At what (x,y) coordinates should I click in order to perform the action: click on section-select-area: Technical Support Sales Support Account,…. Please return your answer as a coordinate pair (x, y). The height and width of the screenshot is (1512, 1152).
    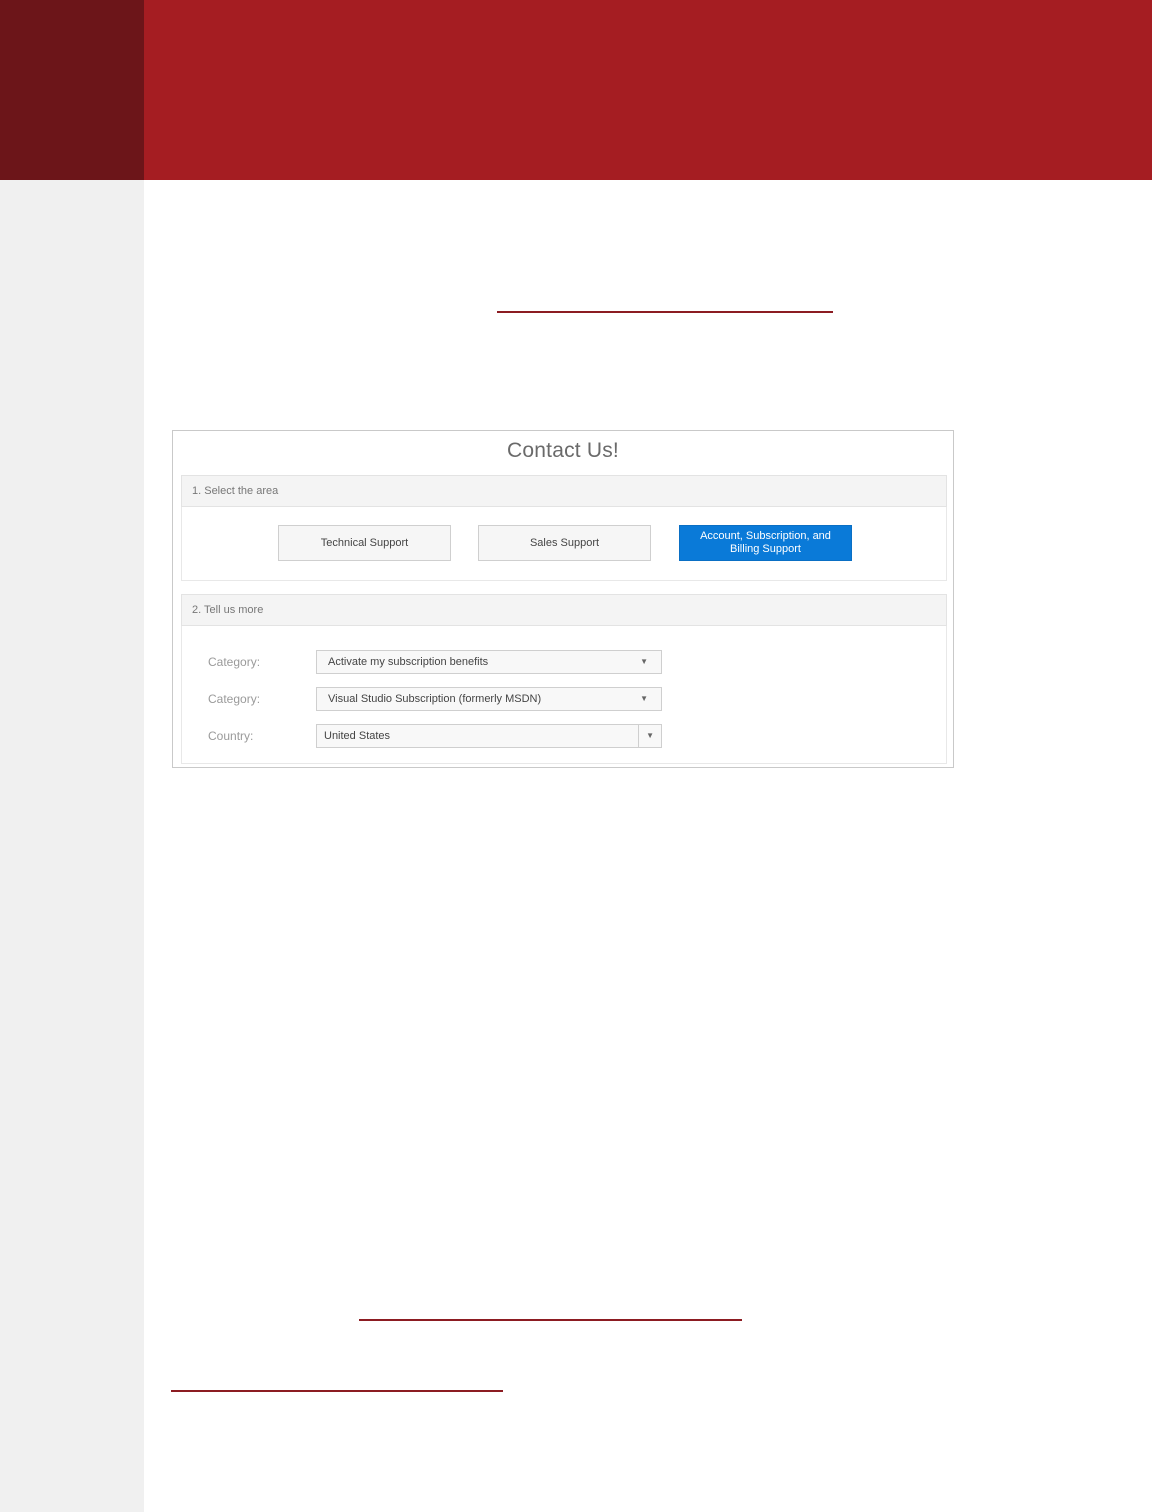
    Looking at the image, I should click on (564, 544).